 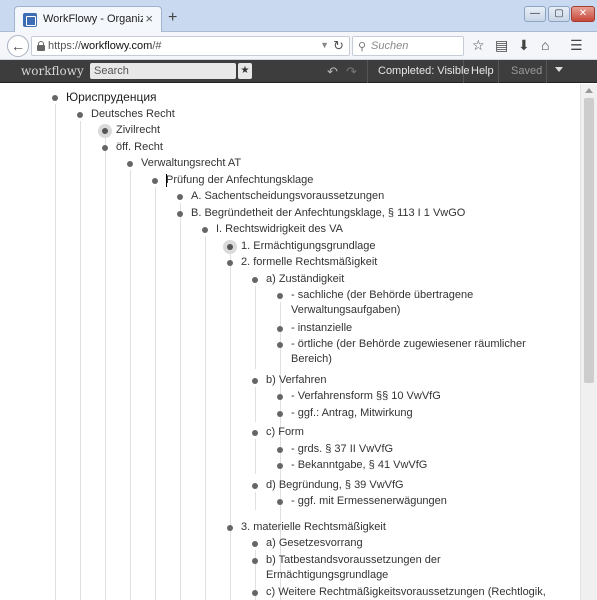 I want to click on redo-icon: ↷, so click(x=351, y=72).